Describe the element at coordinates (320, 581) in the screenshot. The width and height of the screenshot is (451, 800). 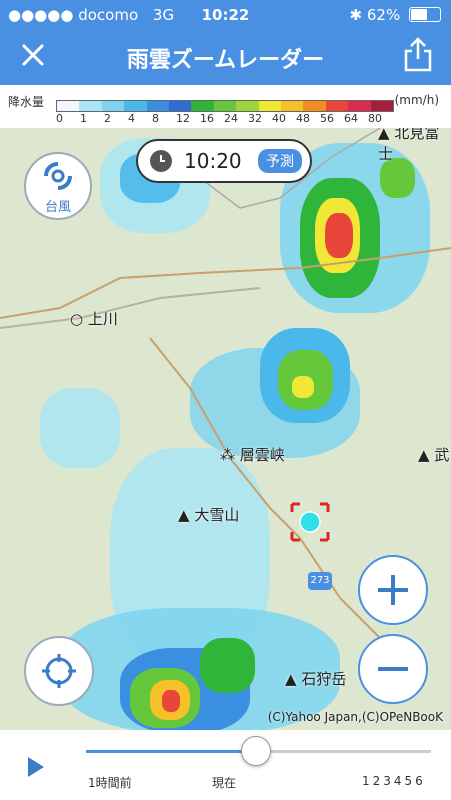
I see `route-shield: 273` at that location.